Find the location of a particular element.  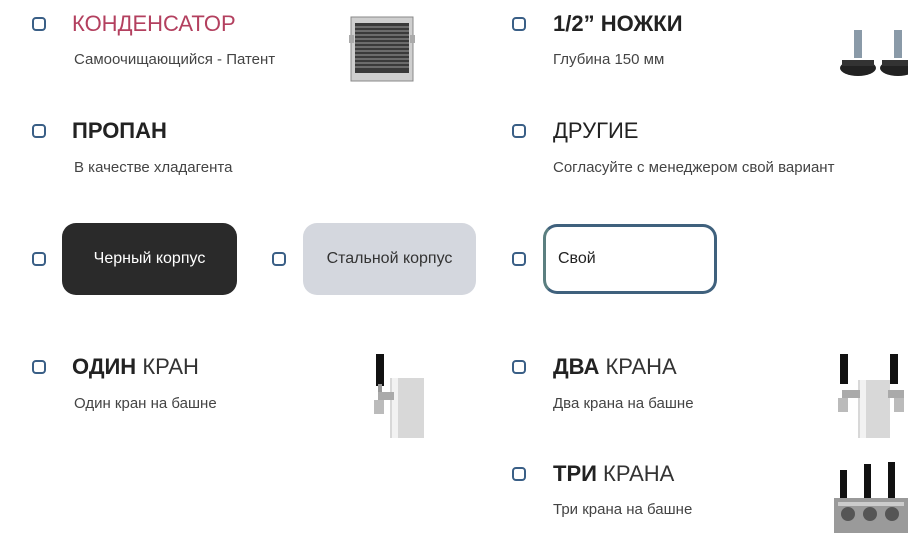

other-title: ДРУГИЕ is located at coordinates (596, 130).